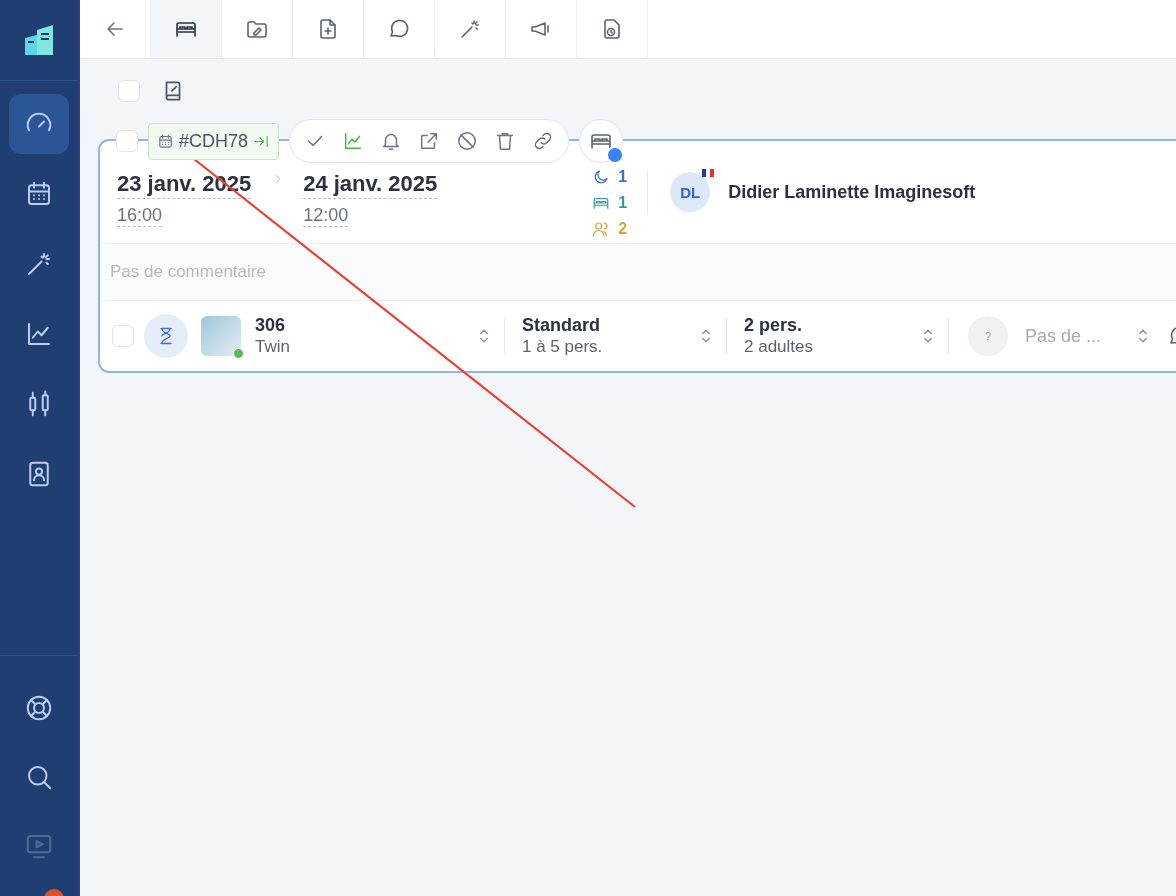 The image size is (1176, 896). I want to click on room-photo-placeholder, so click(221, 336).